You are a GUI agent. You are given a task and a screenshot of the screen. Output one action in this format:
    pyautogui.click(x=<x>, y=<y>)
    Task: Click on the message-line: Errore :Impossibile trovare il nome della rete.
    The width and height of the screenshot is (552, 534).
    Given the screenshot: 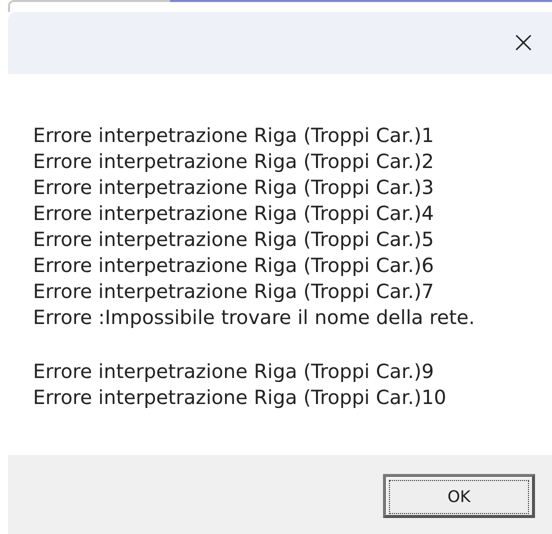 What is the action you would take?
    pyautogui.click(x=254, y=318)
    